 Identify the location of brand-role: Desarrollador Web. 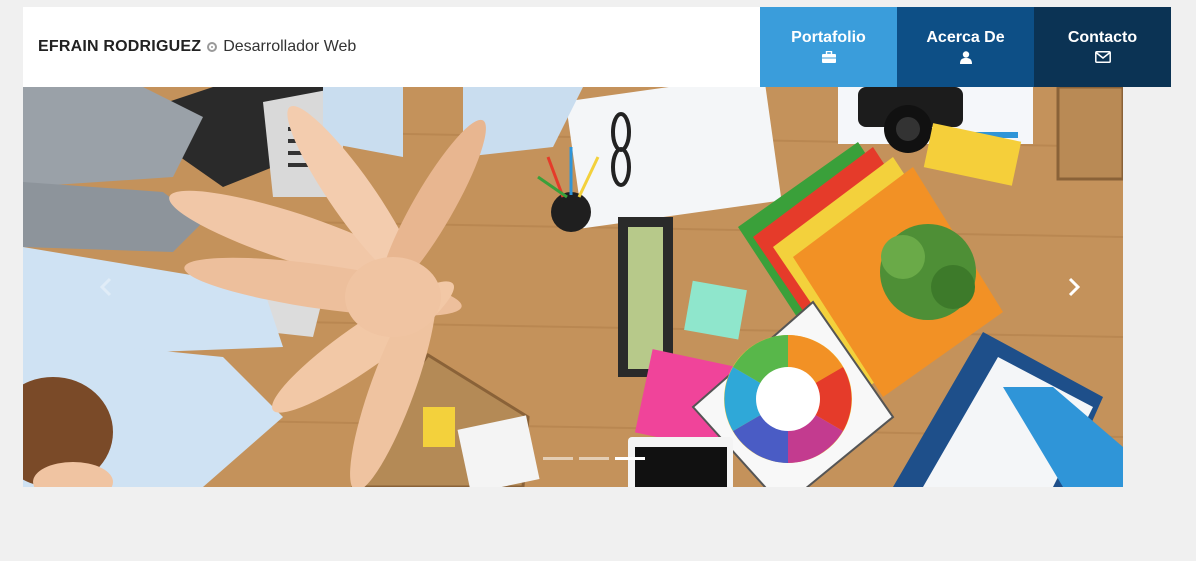
(290, 46).